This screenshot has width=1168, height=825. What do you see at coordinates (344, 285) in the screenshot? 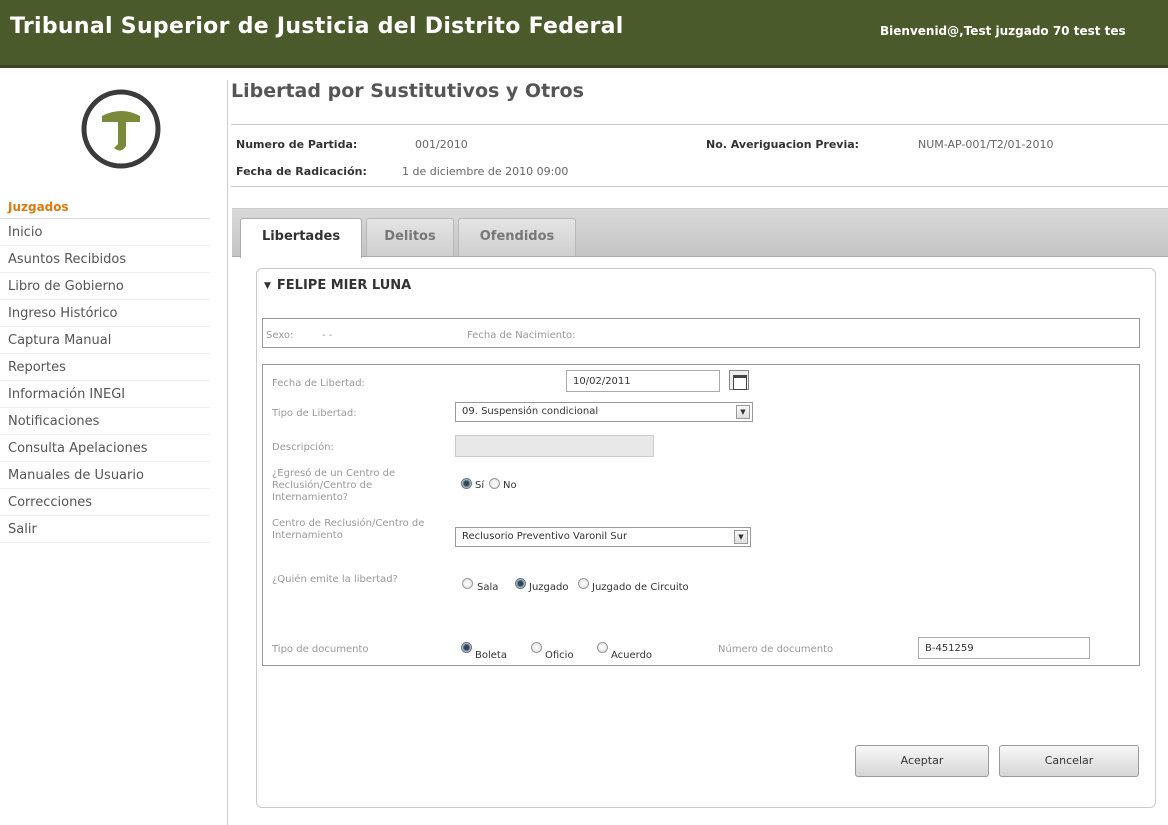
I see `person-name: FELIPE MIER LUNA` at bounding box center [344, 285].